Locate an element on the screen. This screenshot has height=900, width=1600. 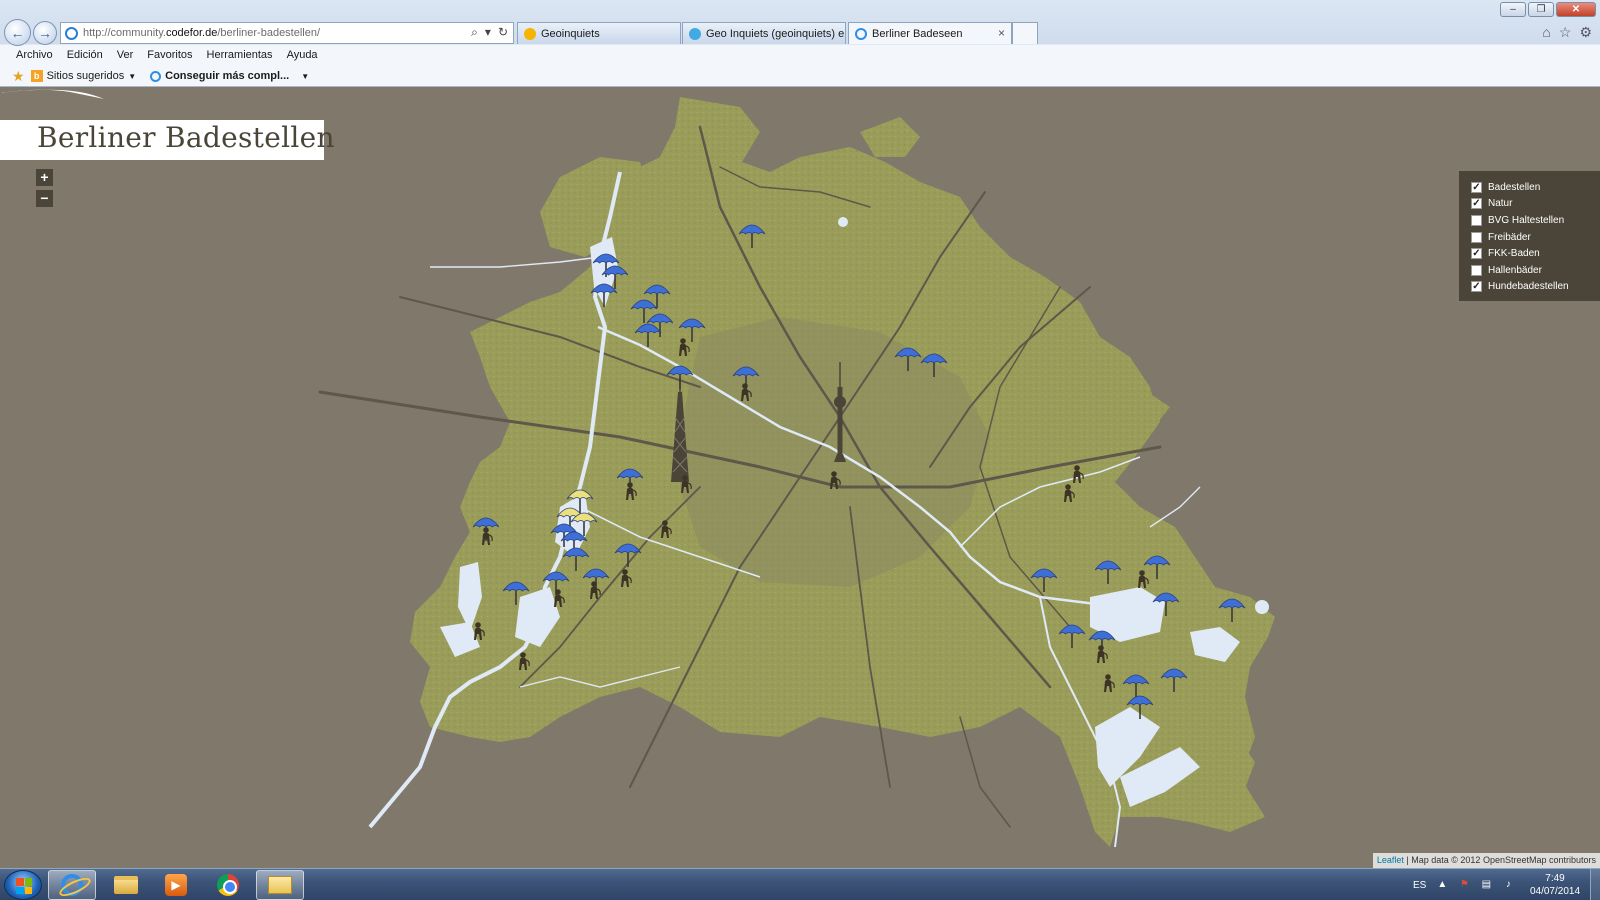
favorites-star-icon: ☆ is located at coordinates (1565, 32).